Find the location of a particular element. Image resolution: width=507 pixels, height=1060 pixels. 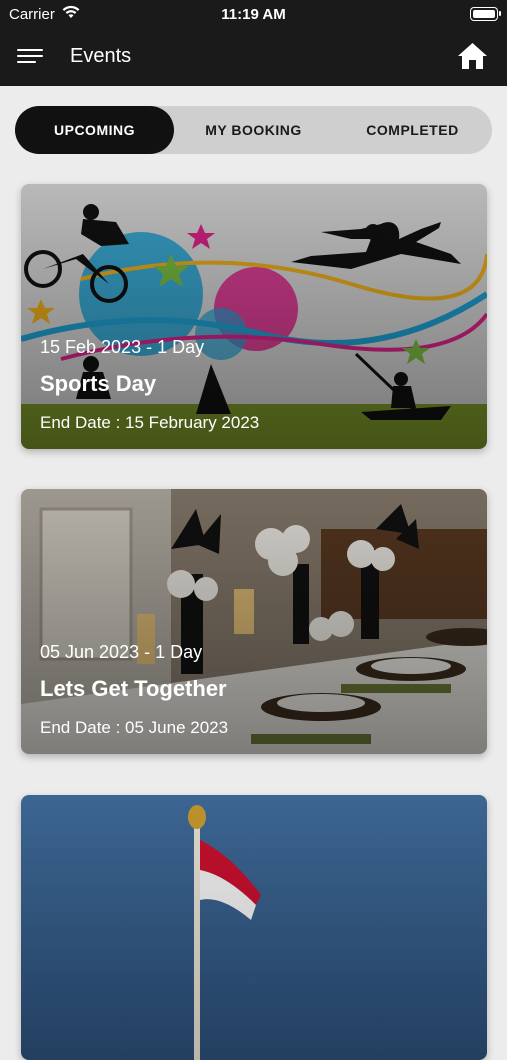

battery-icon is located at coordinates (485, 14).